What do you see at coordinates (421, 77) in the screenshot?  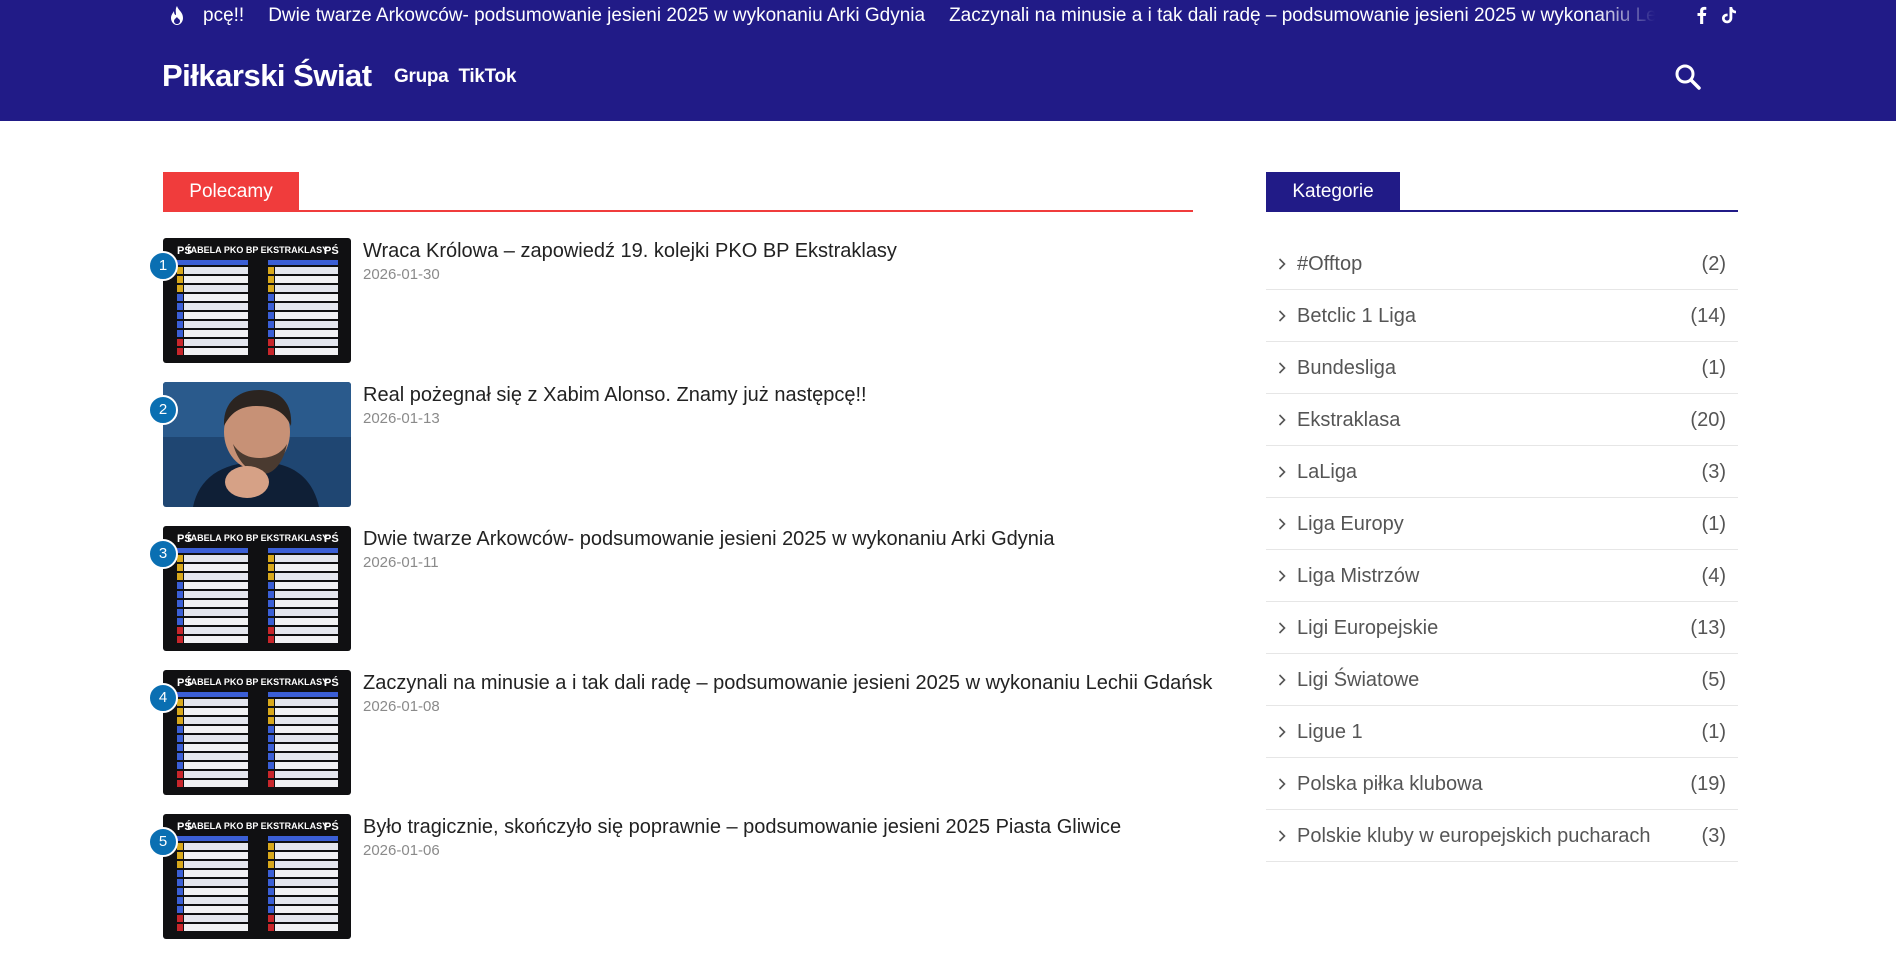 I see `nav-link-grupa: Grupa` at bounding box center [421, 77].